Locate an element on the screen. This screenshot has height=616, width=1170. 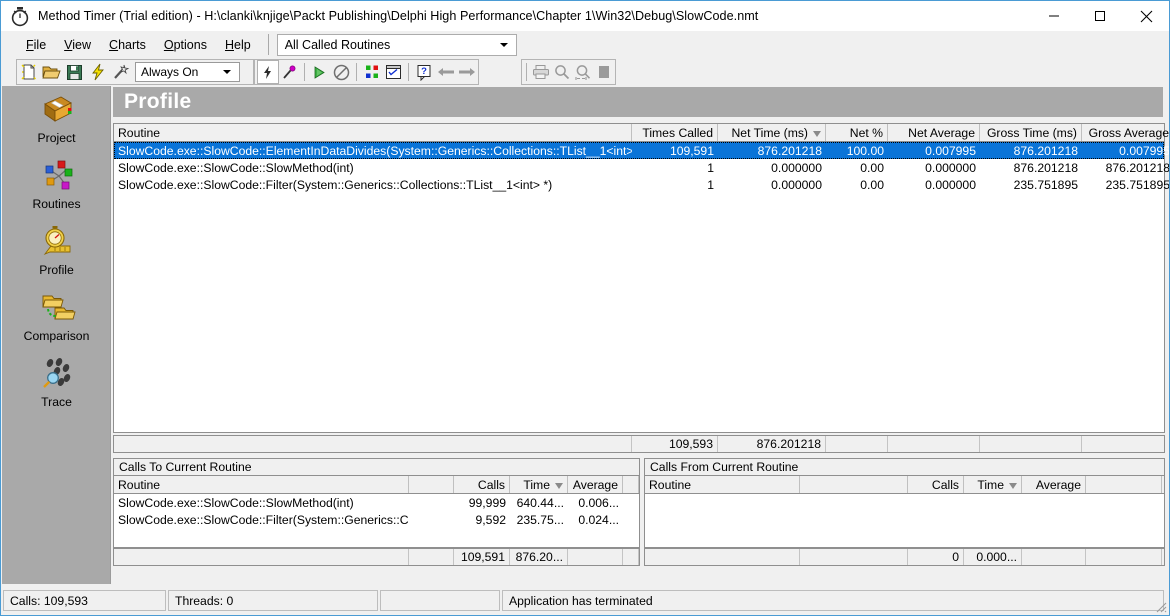
status-calls: Calls: 109,593 is located at coordinates (84, 600).